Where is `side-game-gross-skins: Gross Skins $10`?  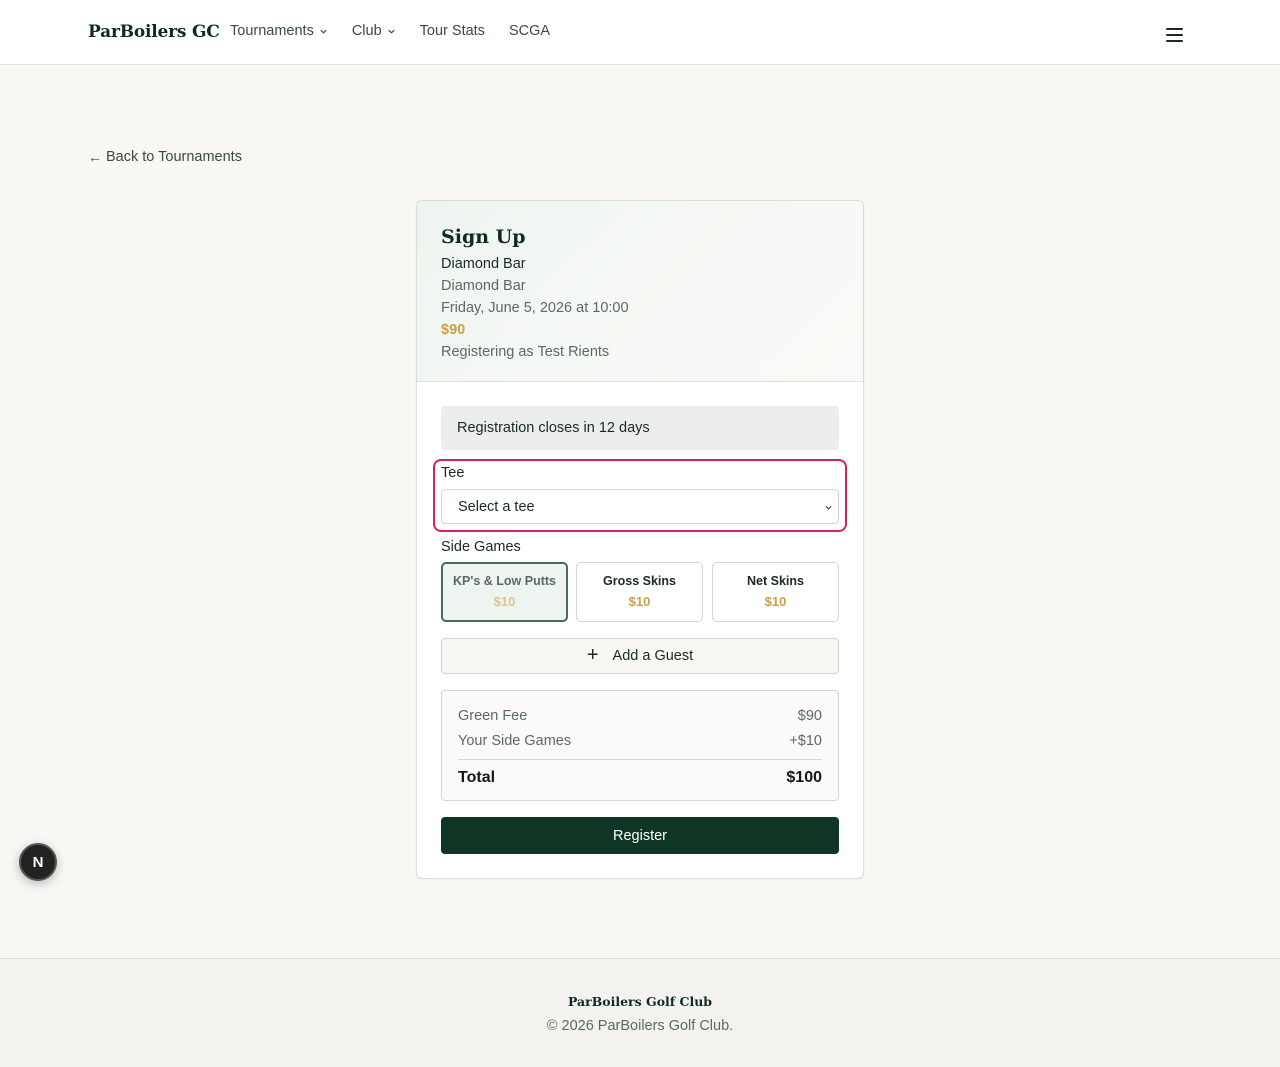 side-game-gross-skins: Gross Skins $10 is located at coordinates (639, 592).